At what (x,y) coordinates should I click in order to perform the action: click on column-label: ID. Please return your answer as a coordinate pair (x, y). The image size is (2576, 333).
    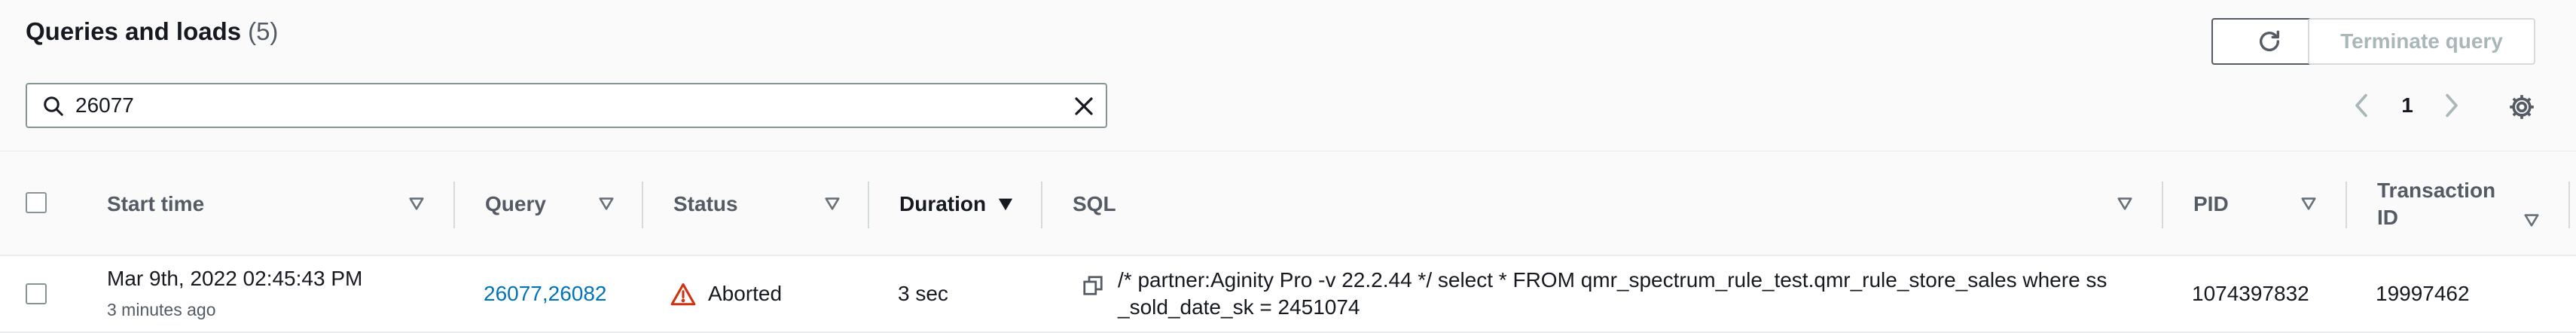
    Looking at the image, I should click on (2388, 218).